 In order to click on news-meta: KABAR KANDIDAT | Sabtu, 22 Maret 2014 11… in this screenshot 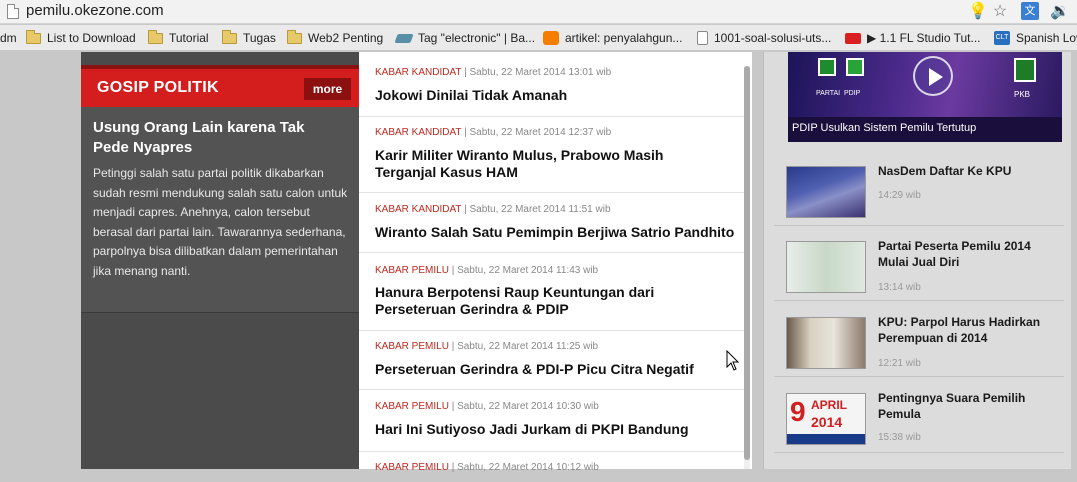, I will do `click(493, 209)`.